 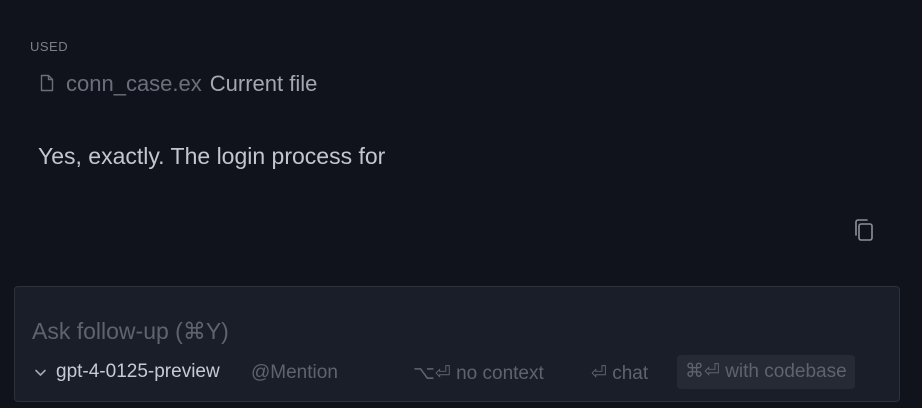 I want to click on mention-label: @Mention, so click(x=294, y=372).